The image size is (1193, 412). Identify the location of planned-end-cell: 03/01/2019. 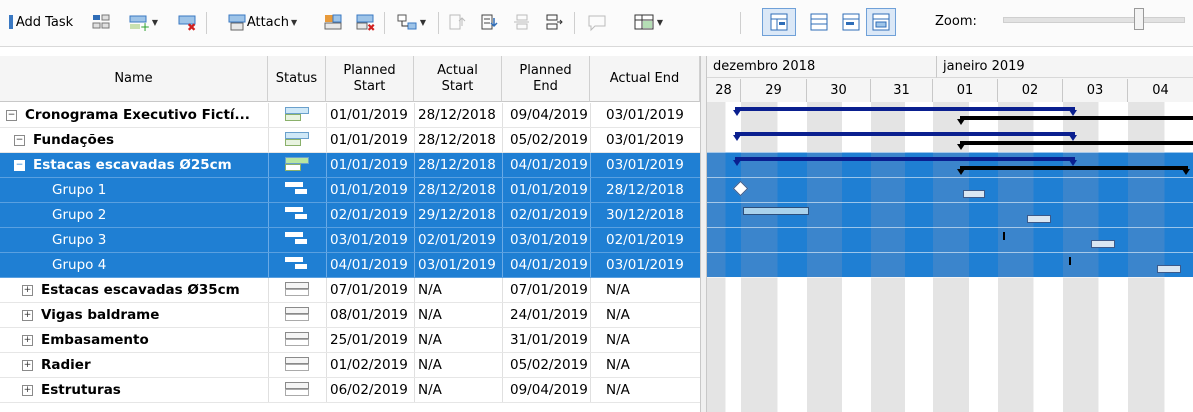
(552, 240).